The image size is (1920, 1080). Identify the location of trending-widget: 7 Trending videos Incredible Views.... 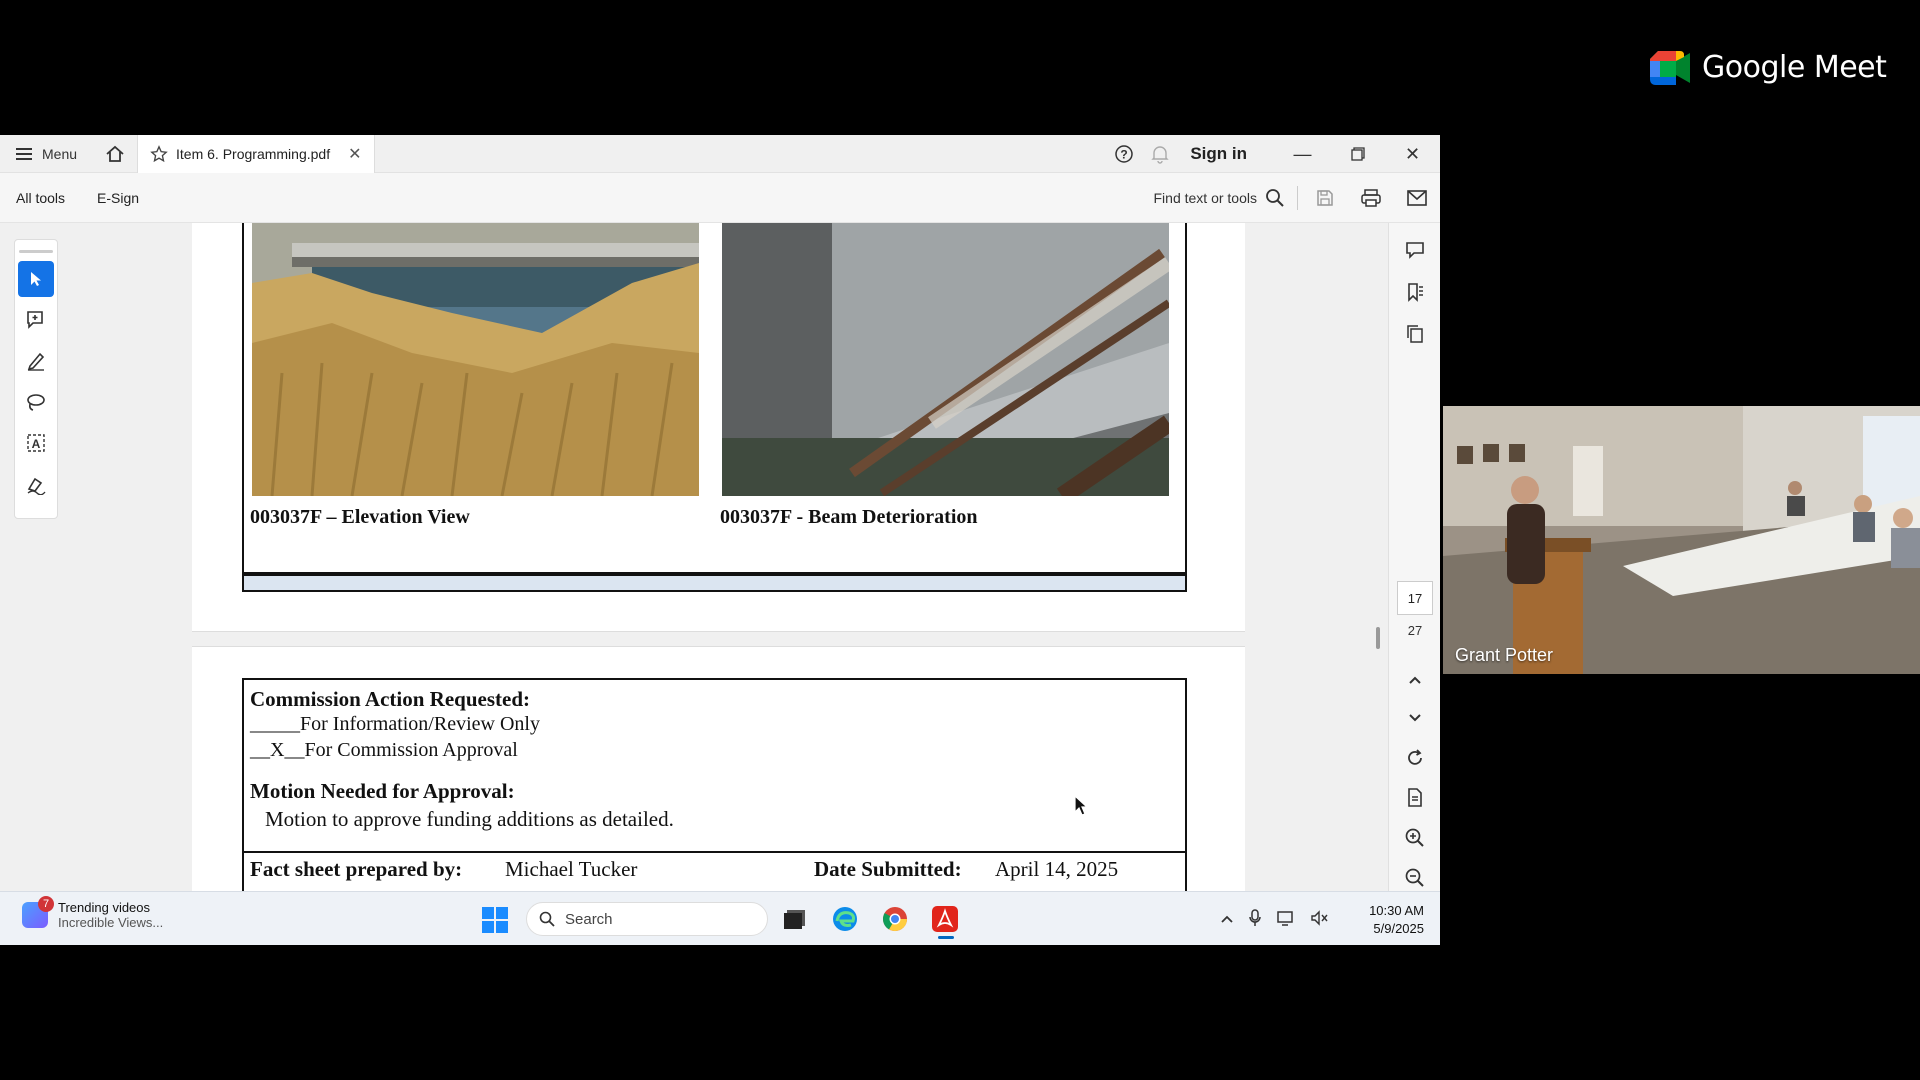
(93, 913).